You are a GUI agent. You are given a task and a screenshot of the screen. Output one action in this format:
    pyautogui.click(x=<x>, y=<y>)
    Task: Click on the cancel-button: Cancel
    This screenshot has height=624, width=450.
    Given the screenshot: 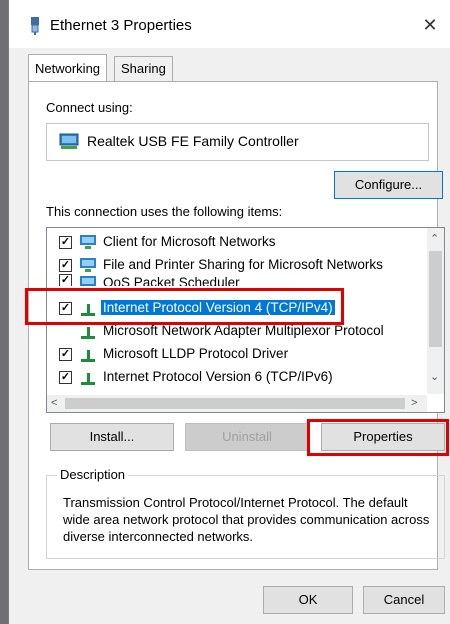 What is the action you would take?
    pyautogui.click(x=404, y=600)
    